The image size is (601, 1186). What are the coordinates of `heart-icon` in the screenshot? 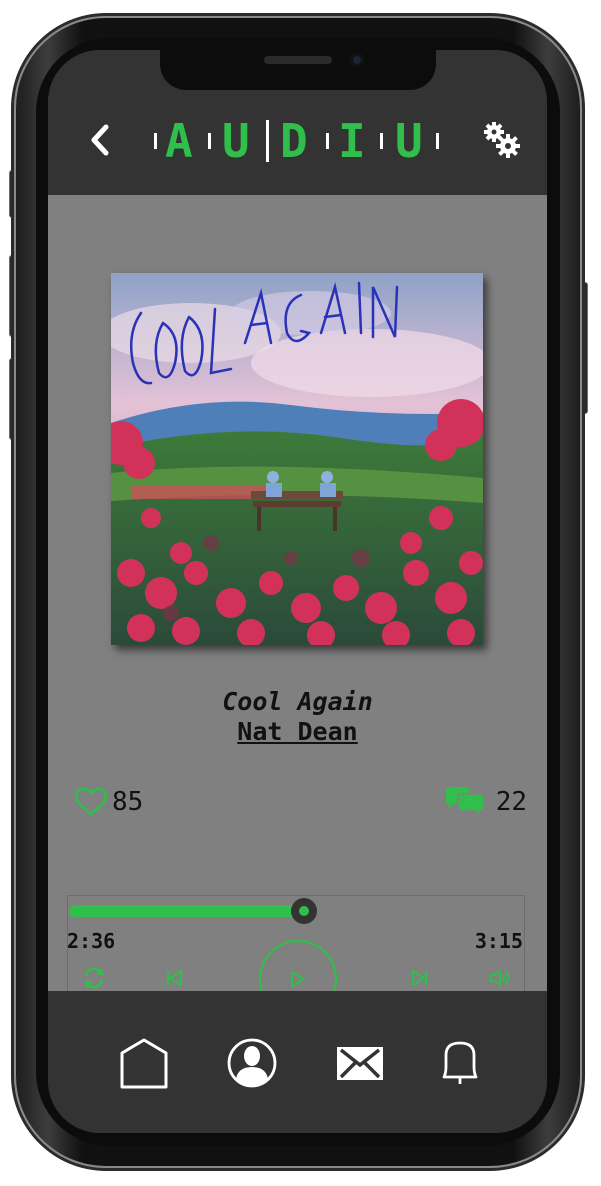 It's located at (91, 801).